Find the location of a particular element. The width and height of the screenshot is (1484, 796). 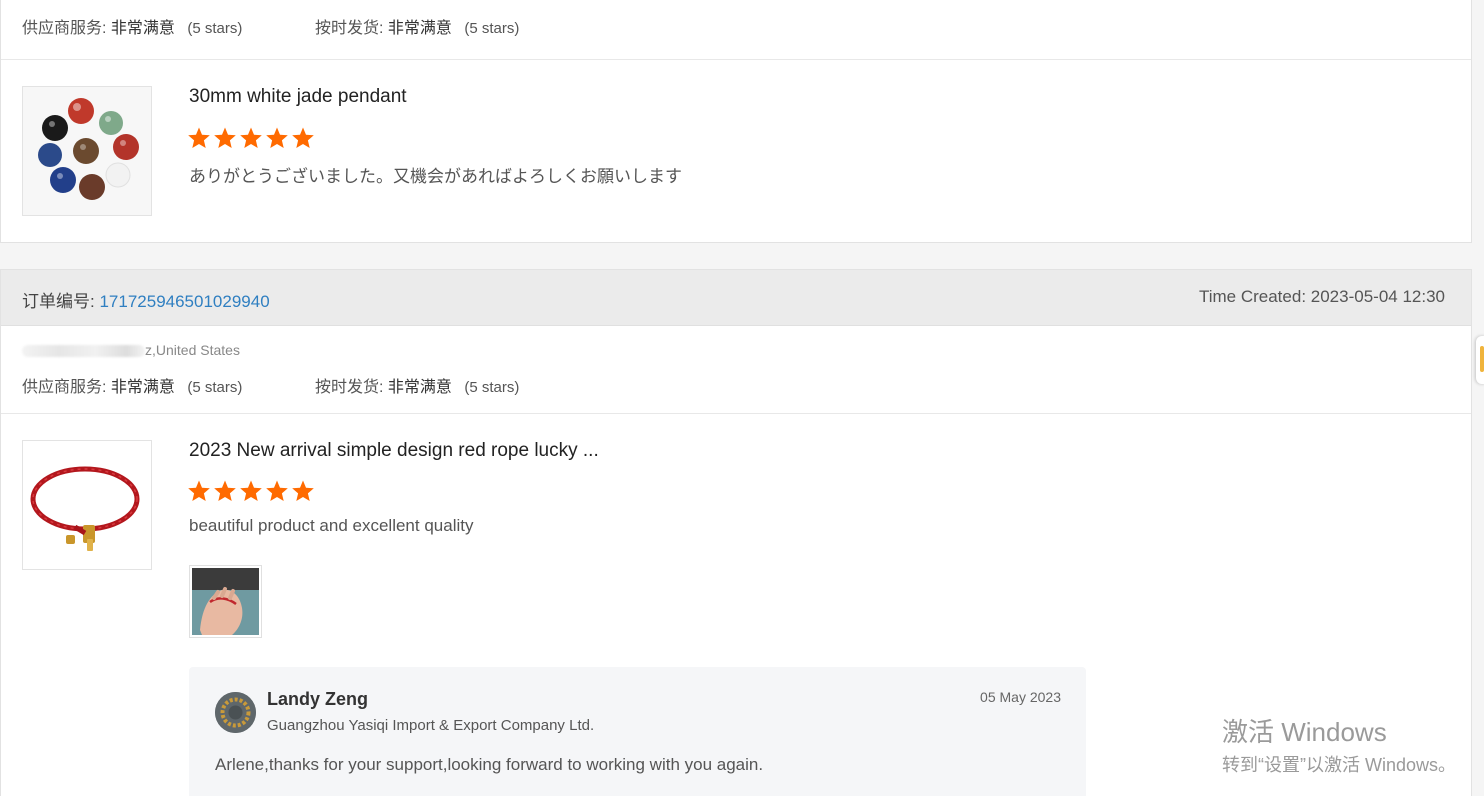

avatar-image is located at coordinates (235, 712).